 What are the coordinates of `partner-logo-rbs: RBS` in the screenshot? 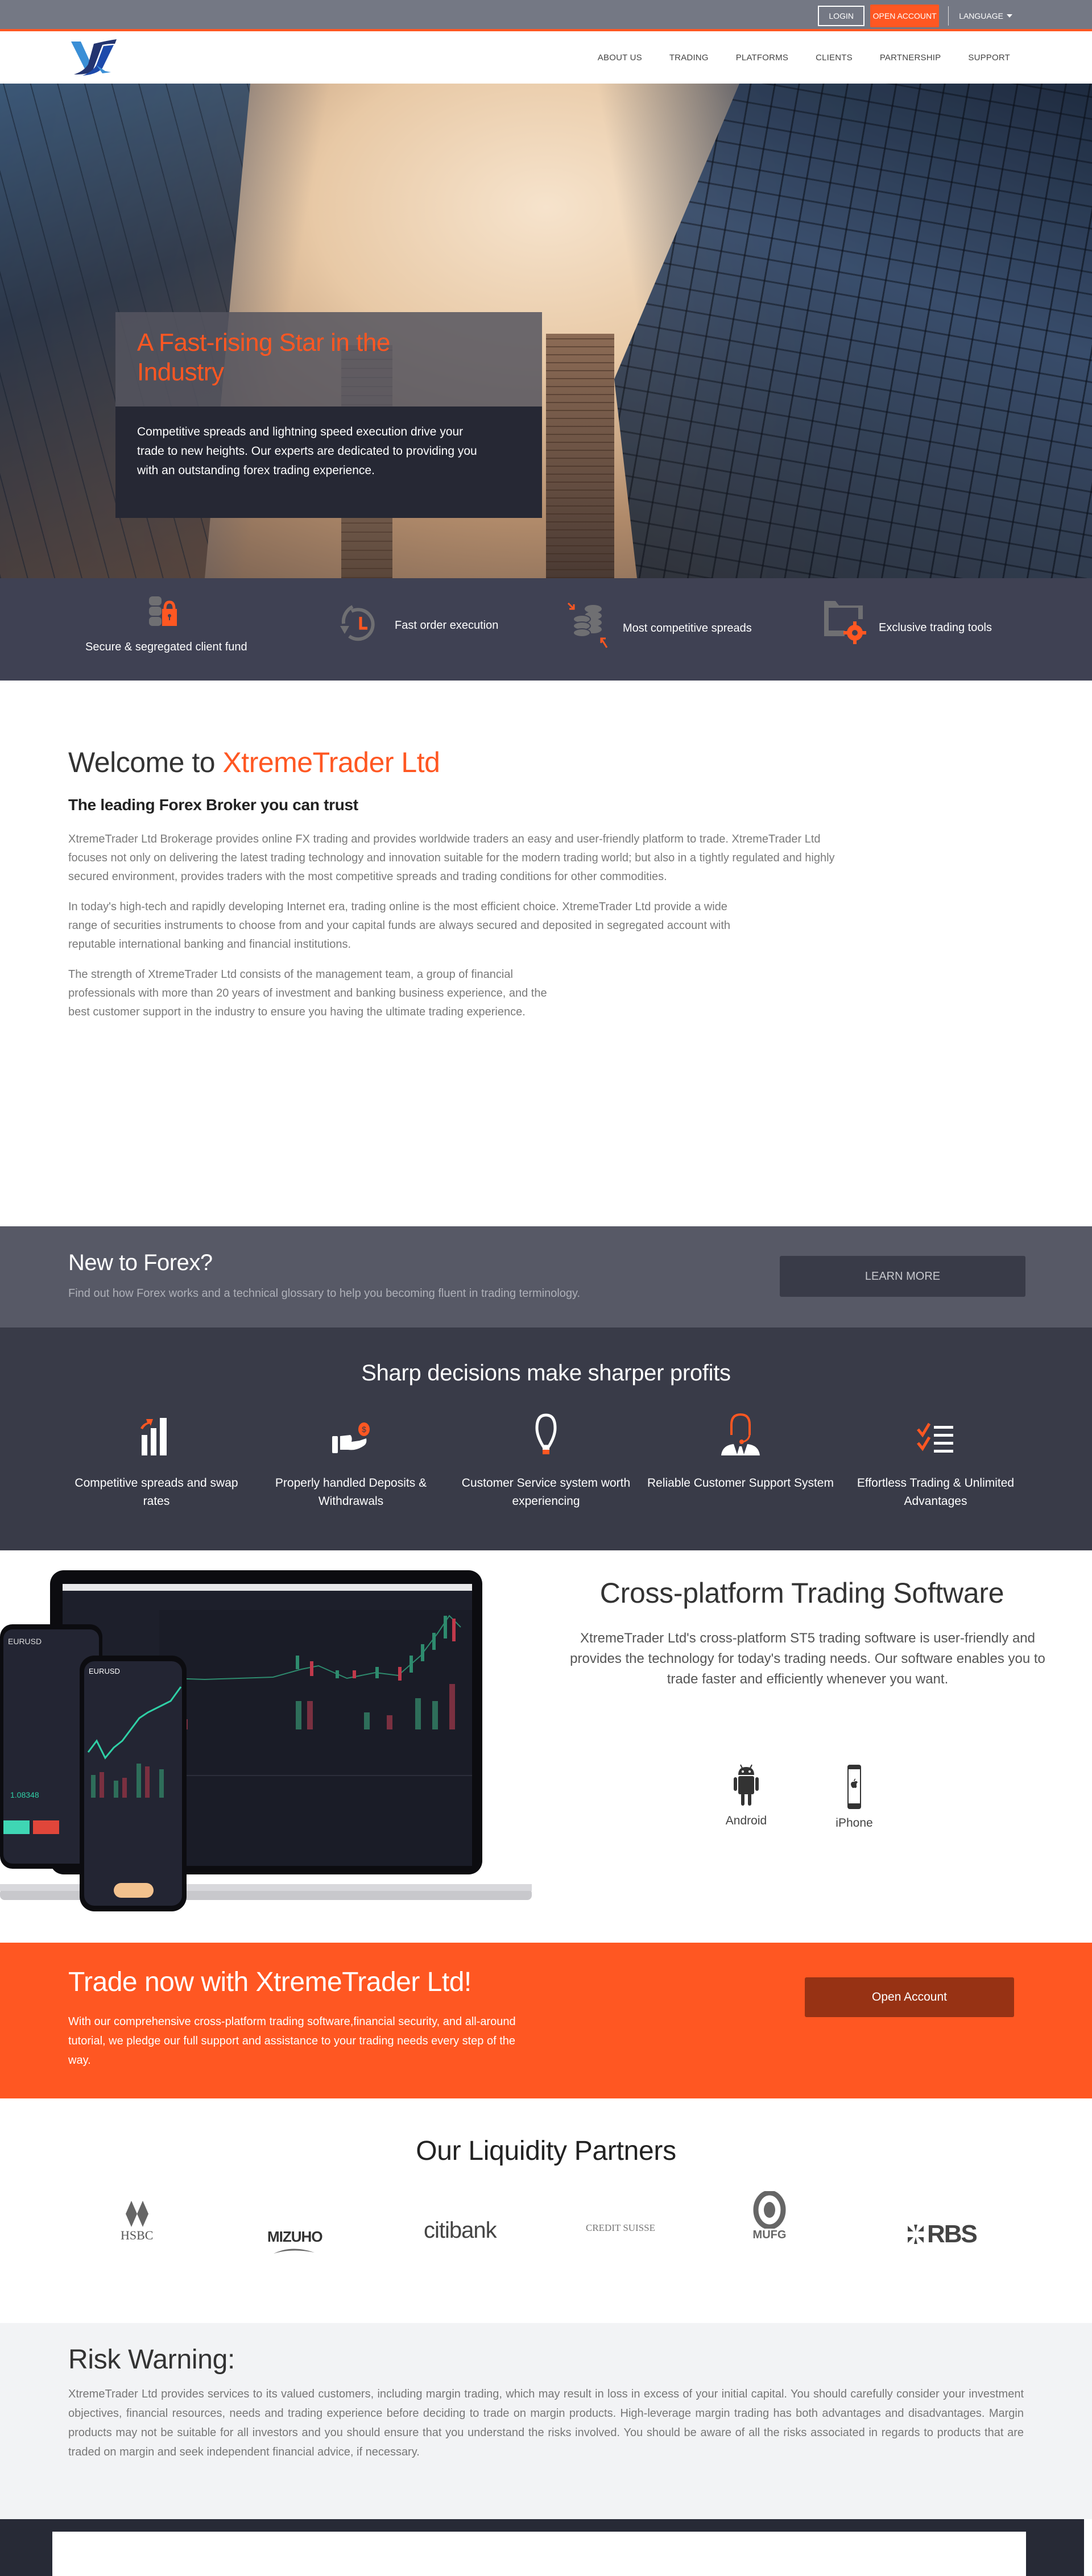 It's located at (942, 2234).